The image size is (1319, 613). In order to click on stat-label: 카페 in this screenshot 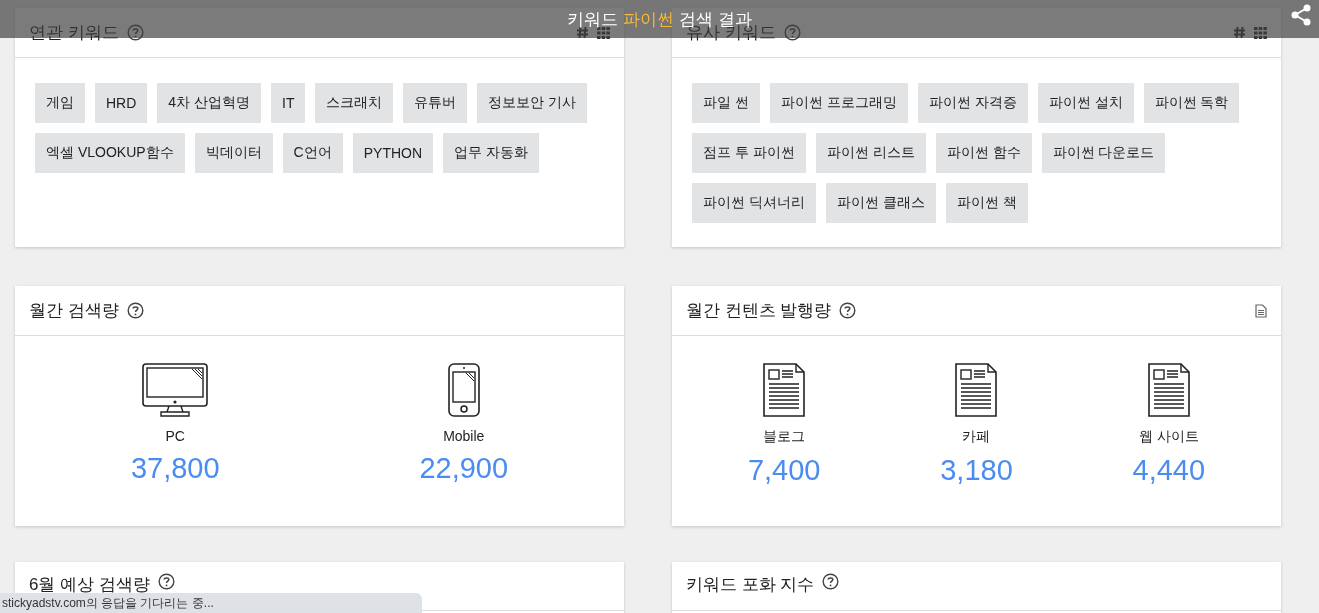, I will do `click(976, 437)`.